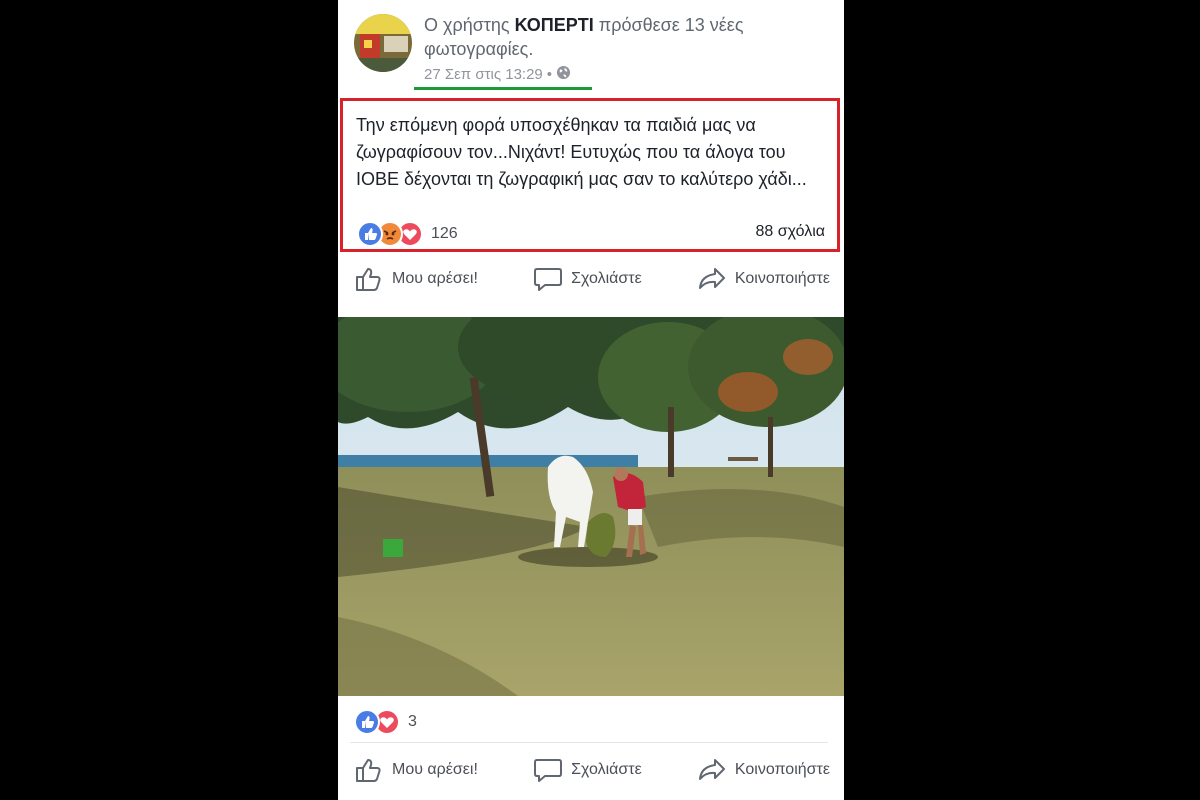 The height and width of the screenshot is (800, 1200). I want to click on photo-like-button: Μου αρέσει!, so click(416, 770).